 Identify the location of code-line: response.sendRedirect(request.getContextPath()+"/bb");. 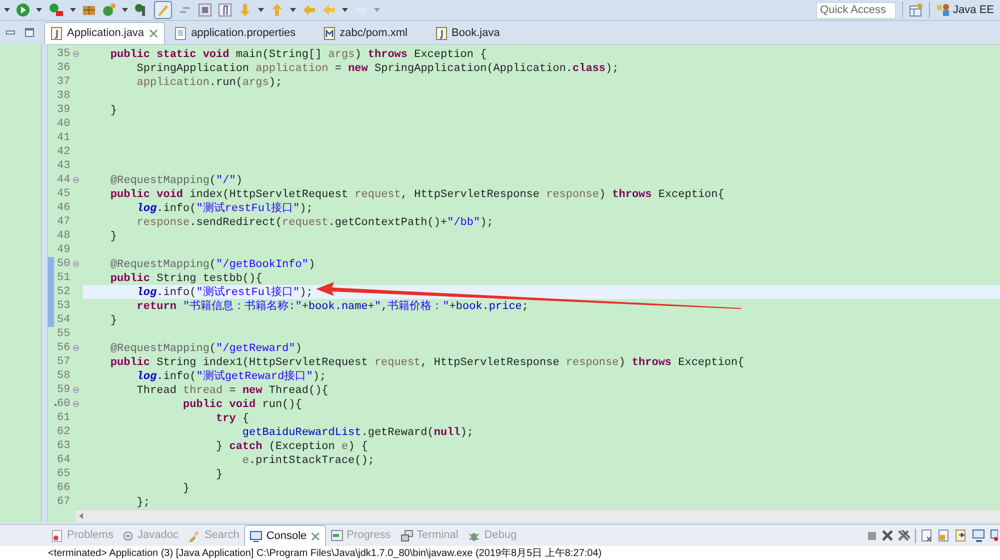
(315, 223).